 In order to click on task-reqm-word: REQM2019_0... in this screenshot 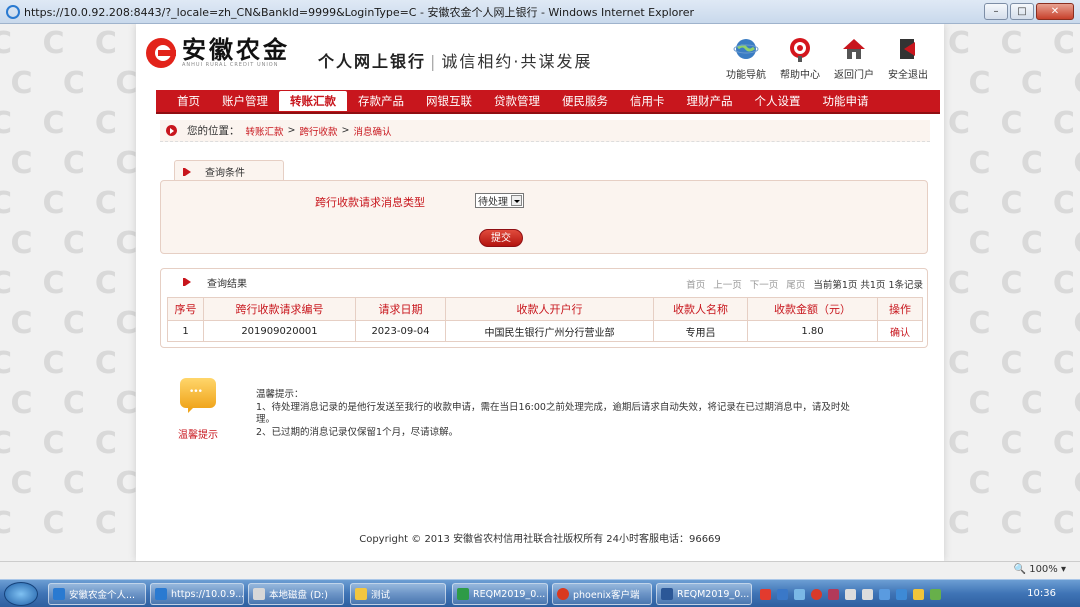, I will do `click(704, 594)`.